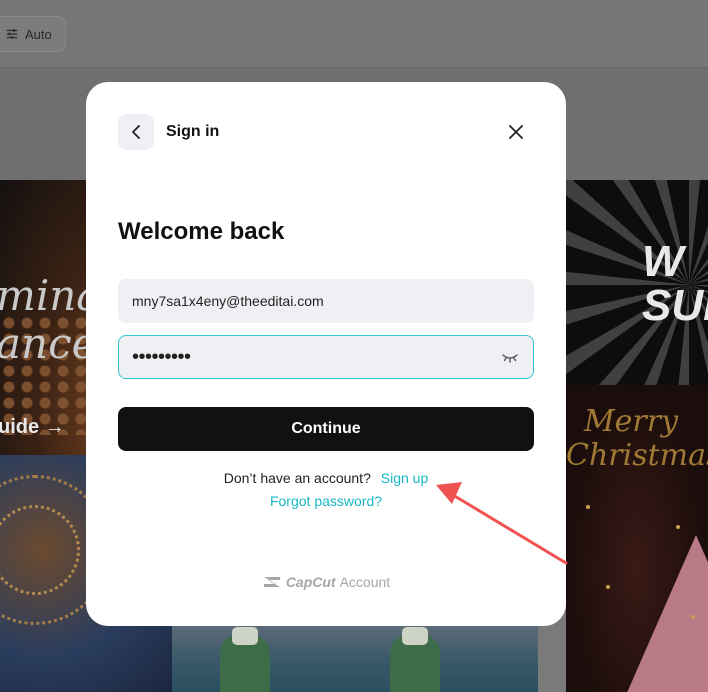 The height and width of the screenshot is (692, 708). I want to click on thumbnail-title-text: Merry Christmas, so click(637, 438).